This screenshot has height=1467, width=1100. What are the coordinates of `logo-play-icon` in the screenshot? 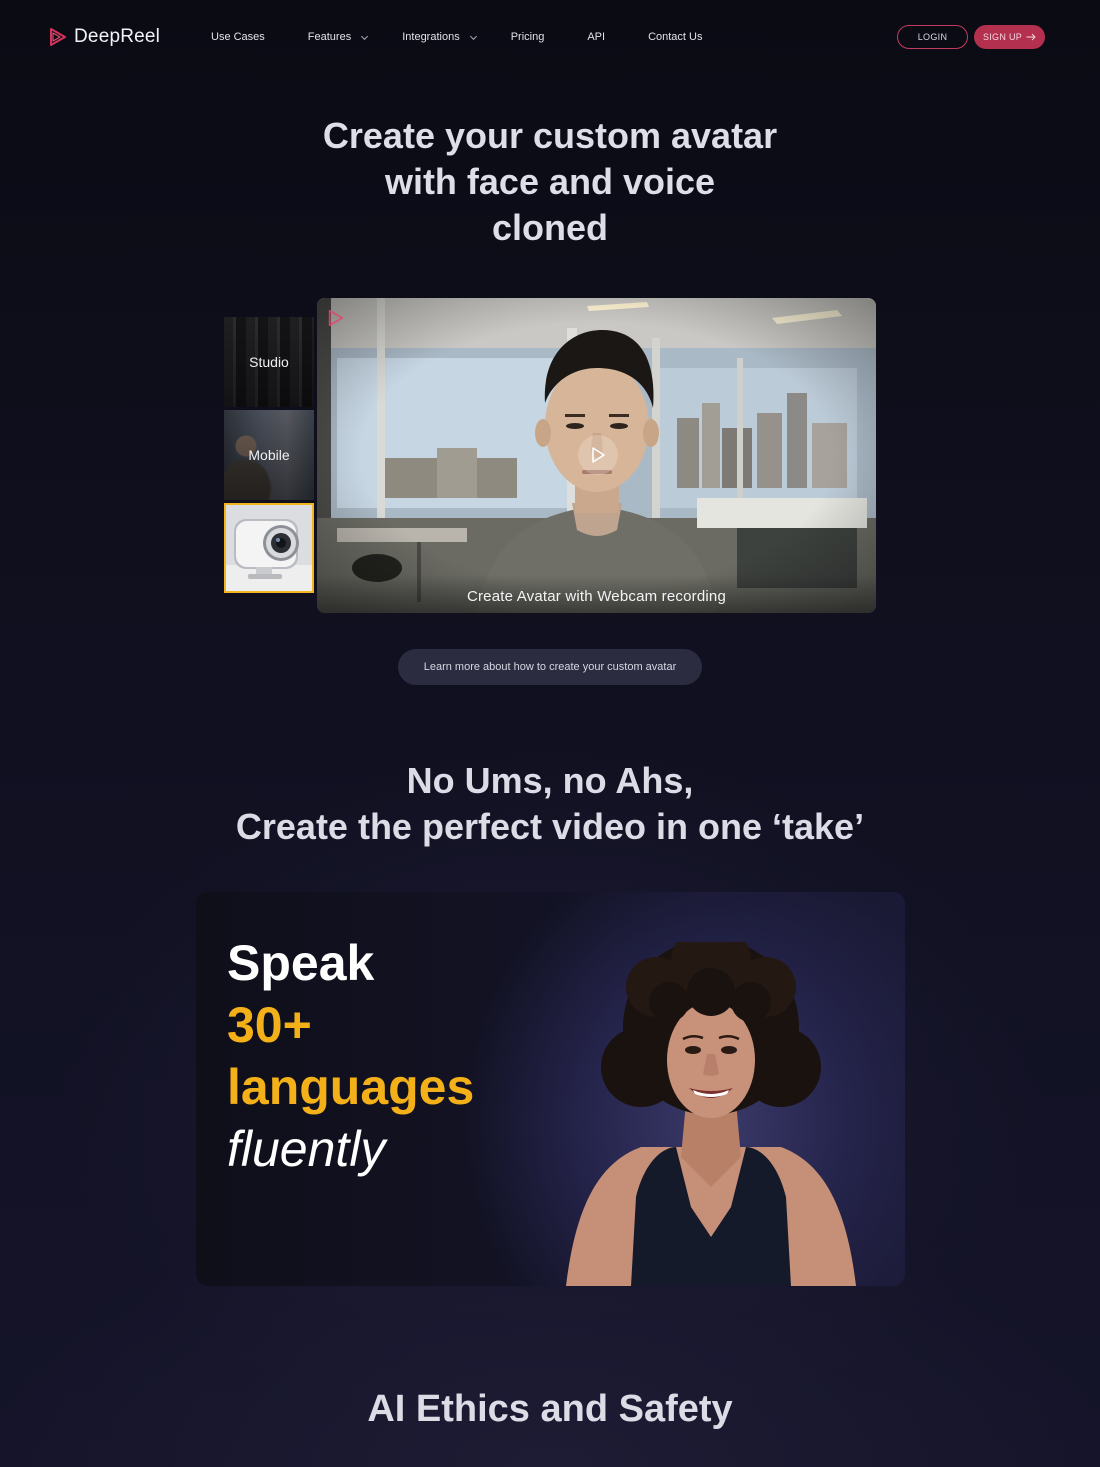 It's located at (58, 37).